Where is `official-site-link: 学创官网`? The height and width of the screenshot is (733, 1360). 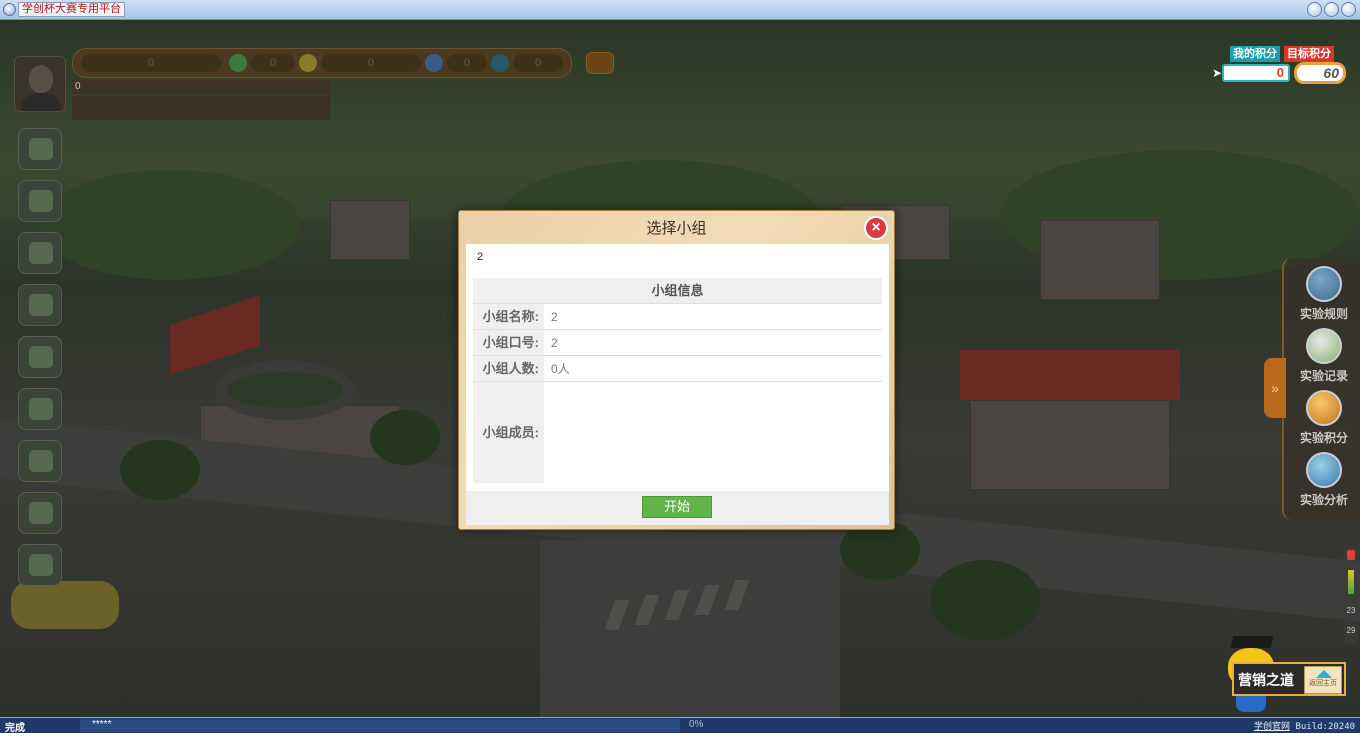
official-site-link: 学创官网 is located at coordinates (1272, 727).